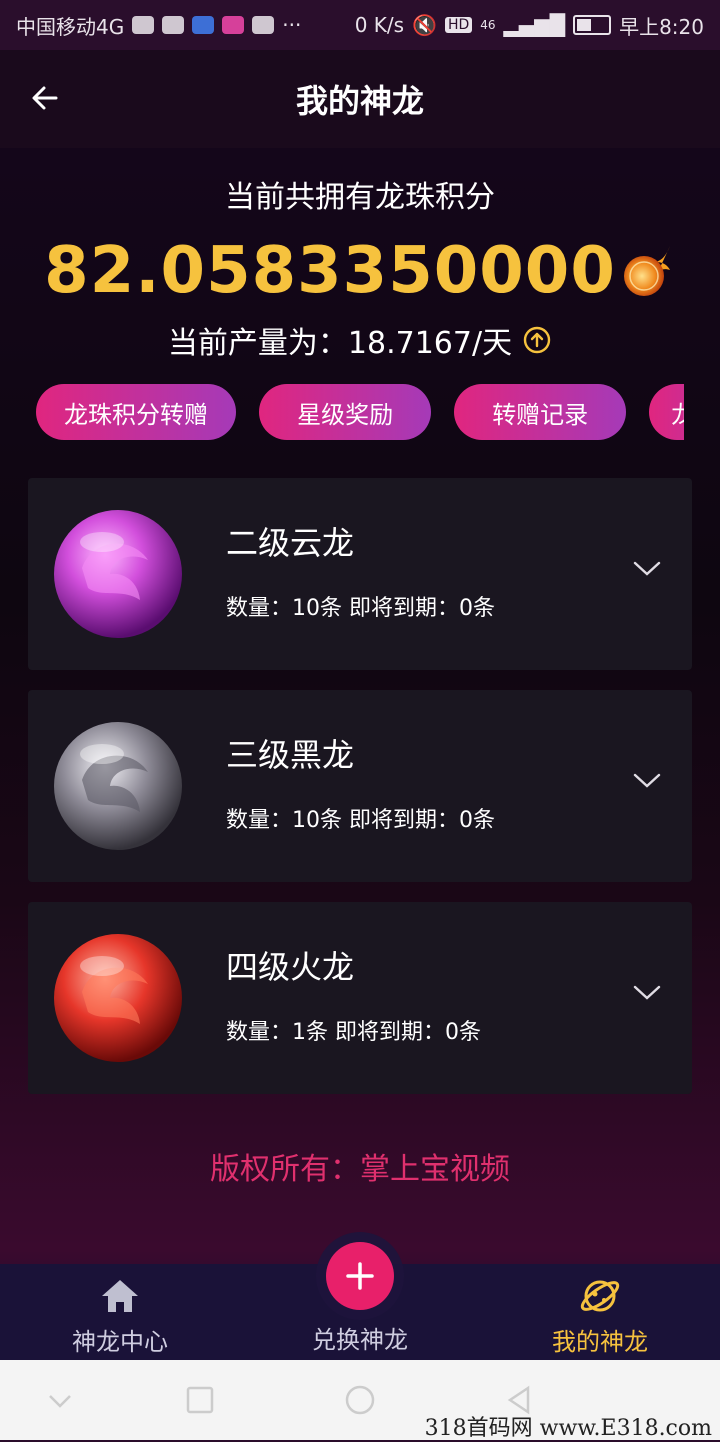 Image resolution: width=720 pixels, height=1442 pixels. What do you see at coordinates (292, 25) in the screenshot?
I see `more-icon: ···` at bounding box center [292, 25].